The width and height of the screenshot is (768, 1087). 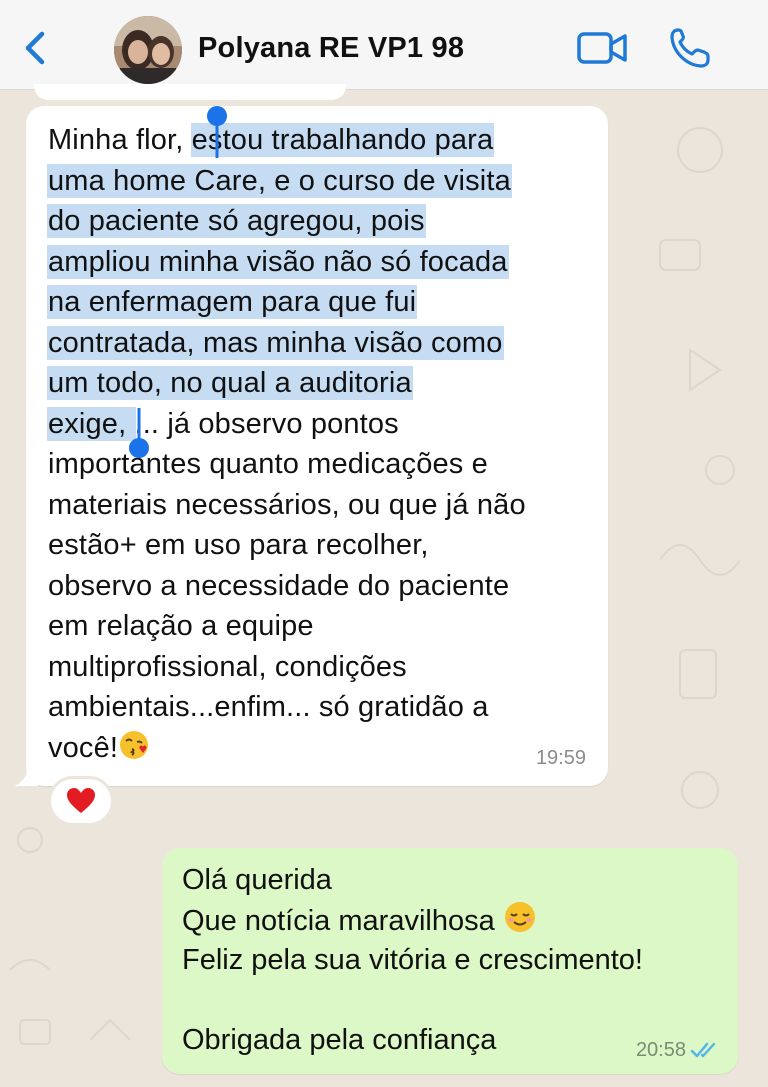 I want to click on message-line: observo a necessidade do paciente, so click(x=318, y=586).